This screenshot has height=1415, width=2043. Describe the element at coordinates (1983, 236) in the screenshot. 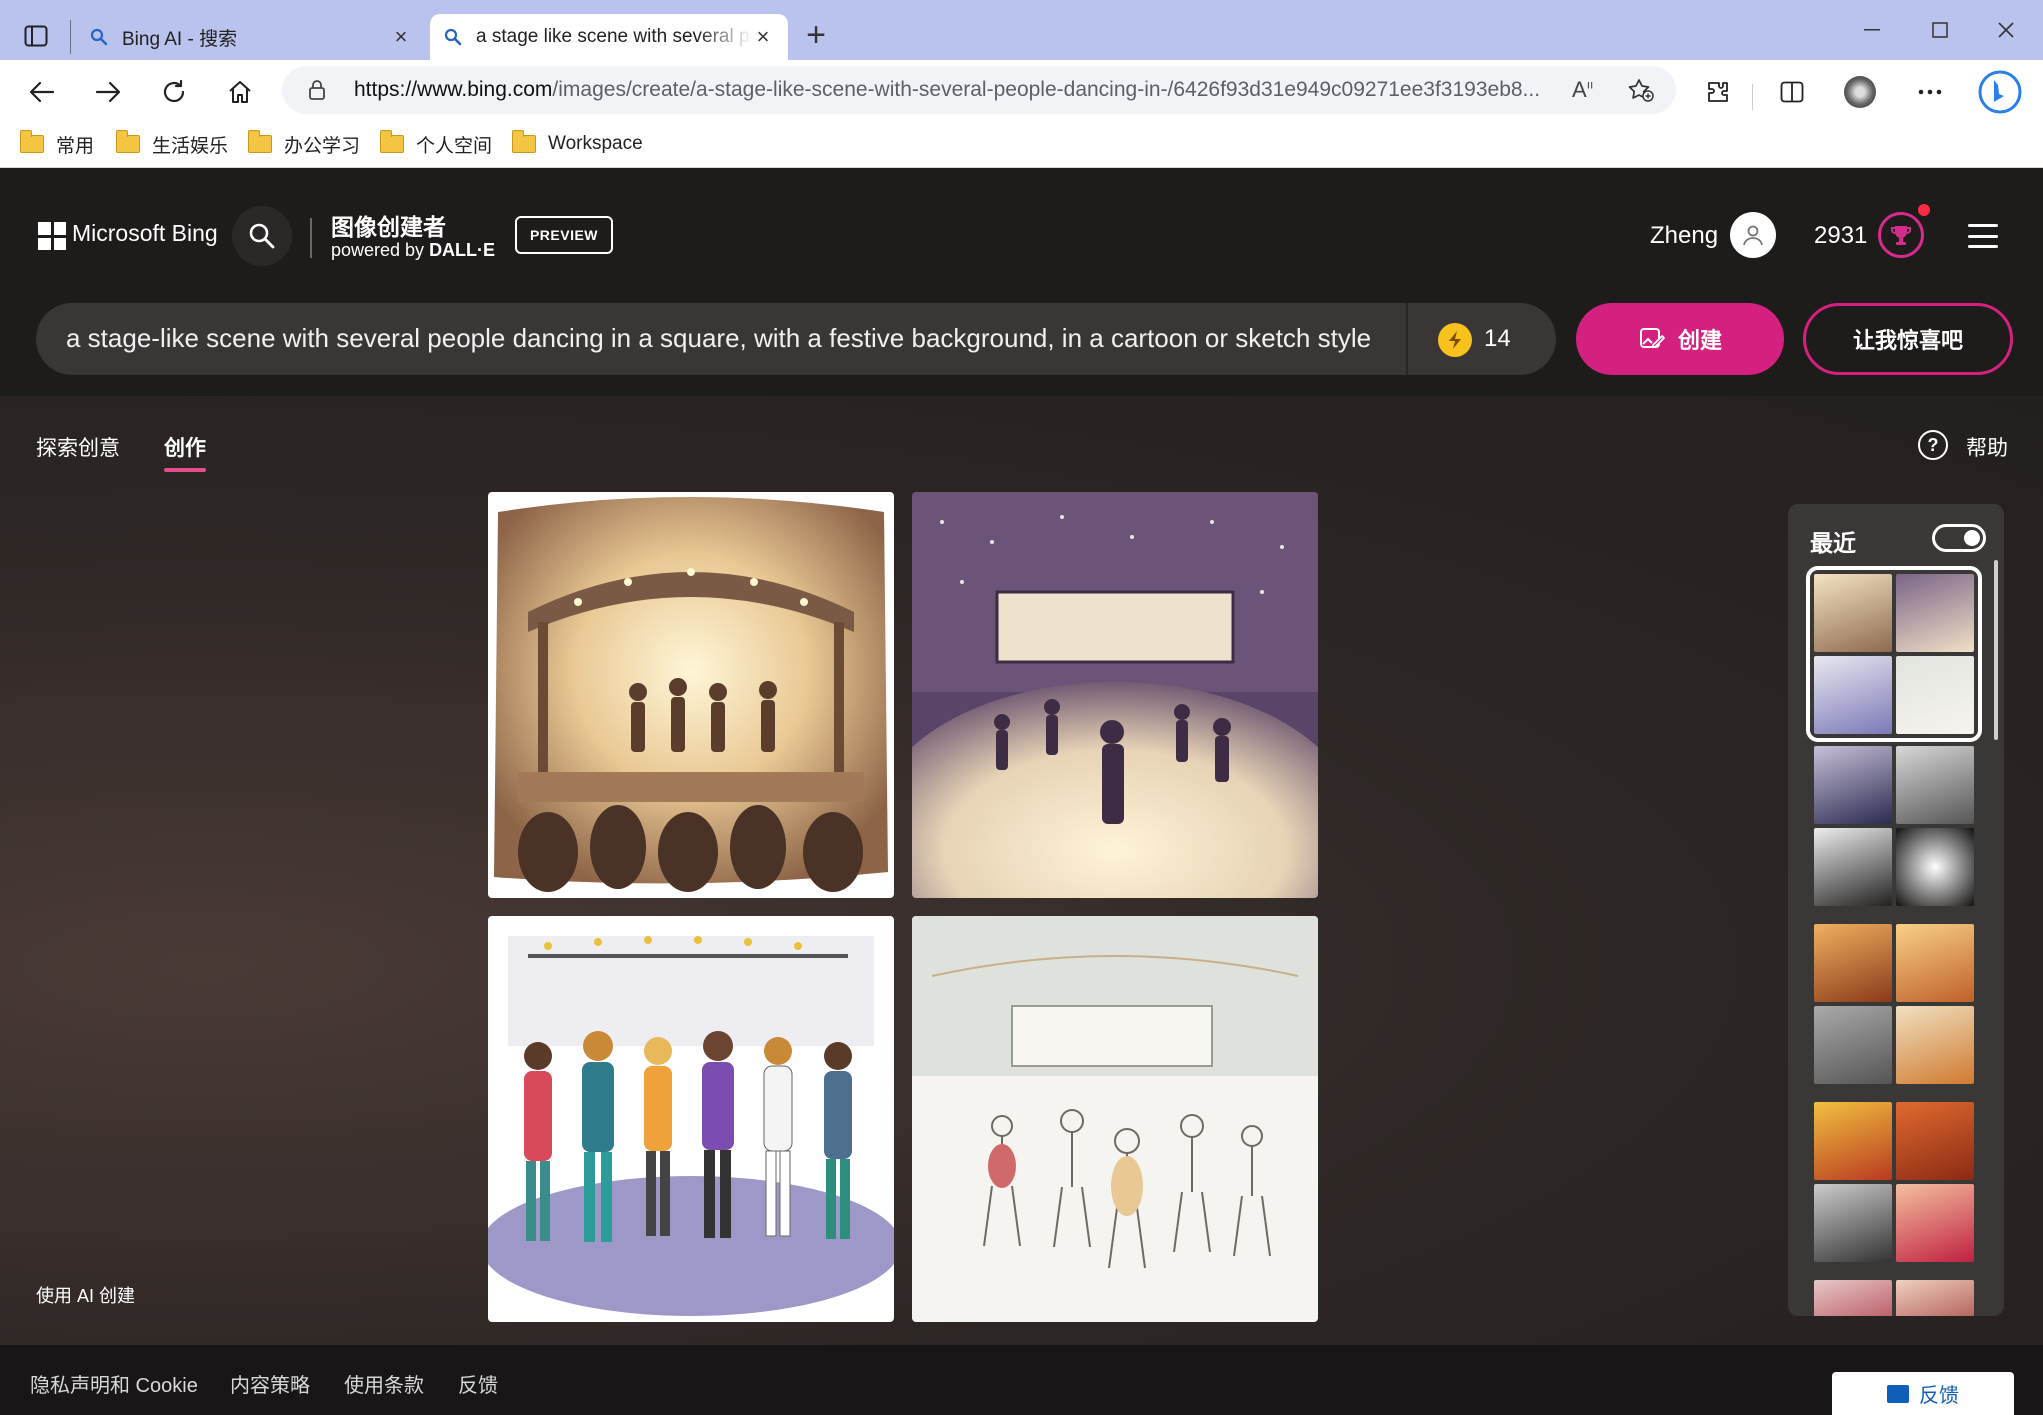

I see `menu-icon` at that location.